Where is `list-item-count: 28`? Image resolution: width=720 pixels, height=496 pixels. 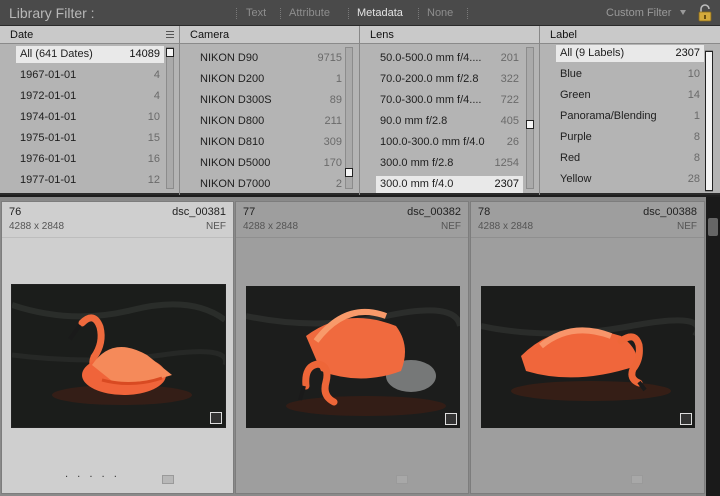
list-item-count: 28 is located at coordinates (693, 179).